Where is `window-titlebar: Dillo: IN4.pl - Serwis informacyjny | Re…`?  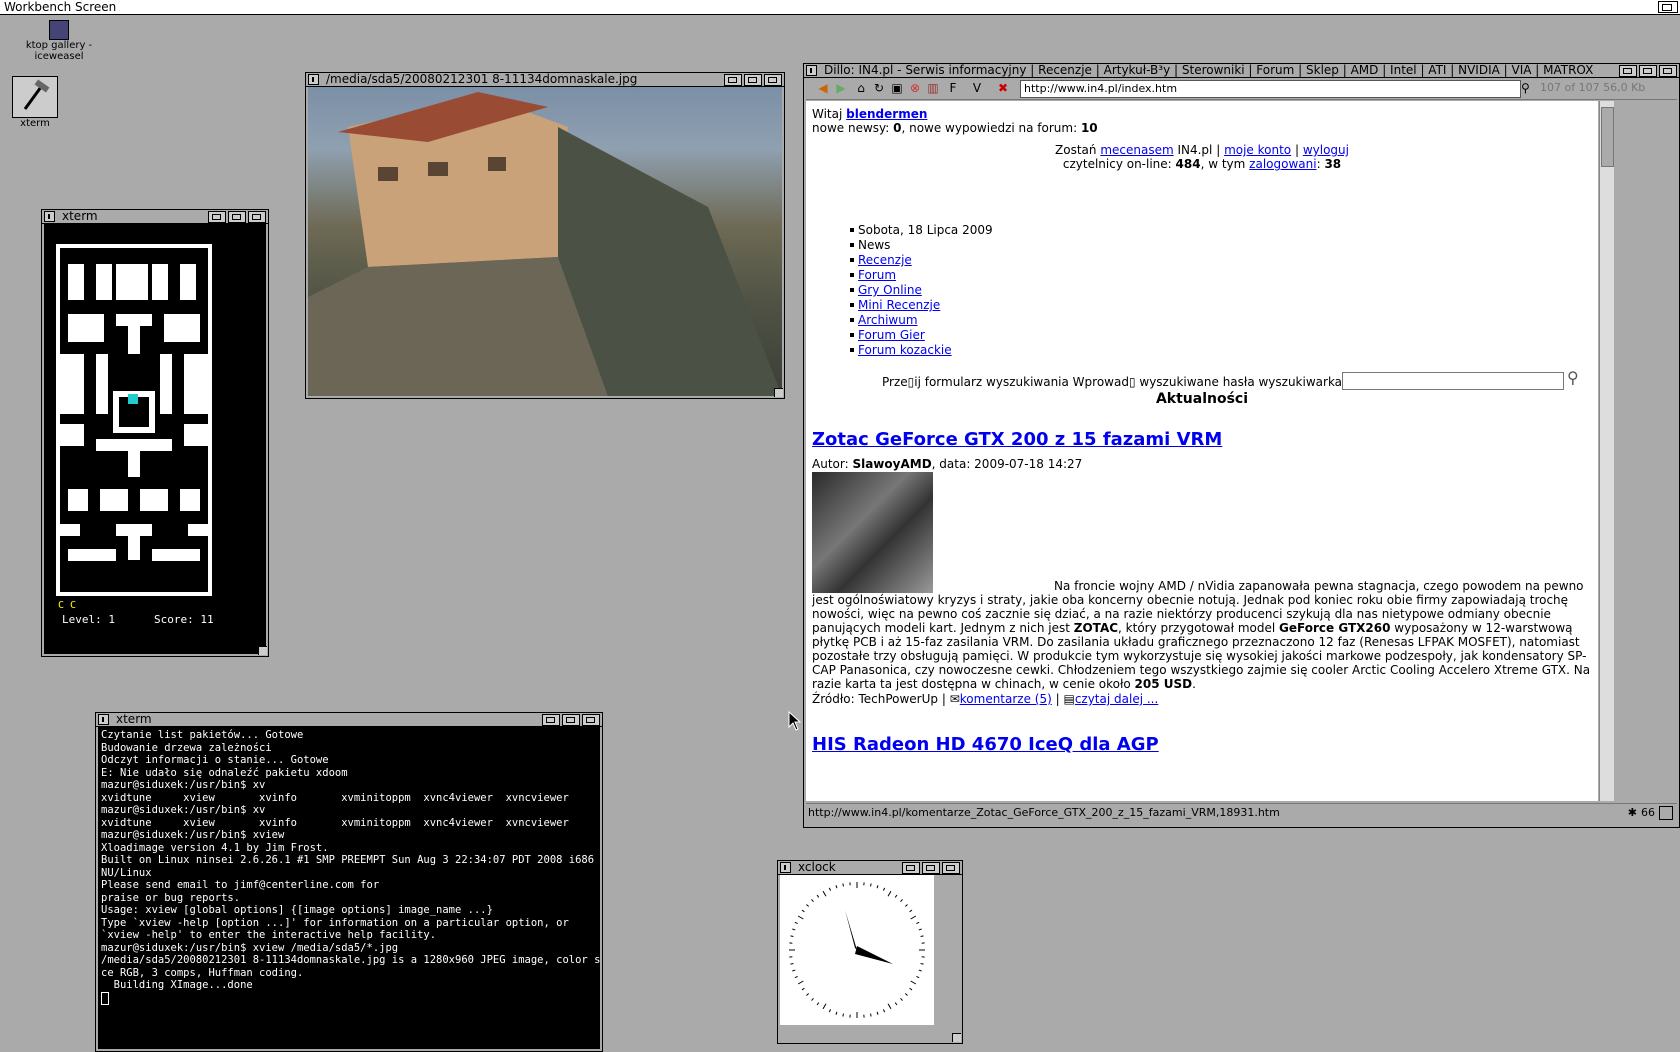
window-titlebar: Dillo: IN4.pl - Serwis informacyjny | Re… is located at coordinates (1241, 71).